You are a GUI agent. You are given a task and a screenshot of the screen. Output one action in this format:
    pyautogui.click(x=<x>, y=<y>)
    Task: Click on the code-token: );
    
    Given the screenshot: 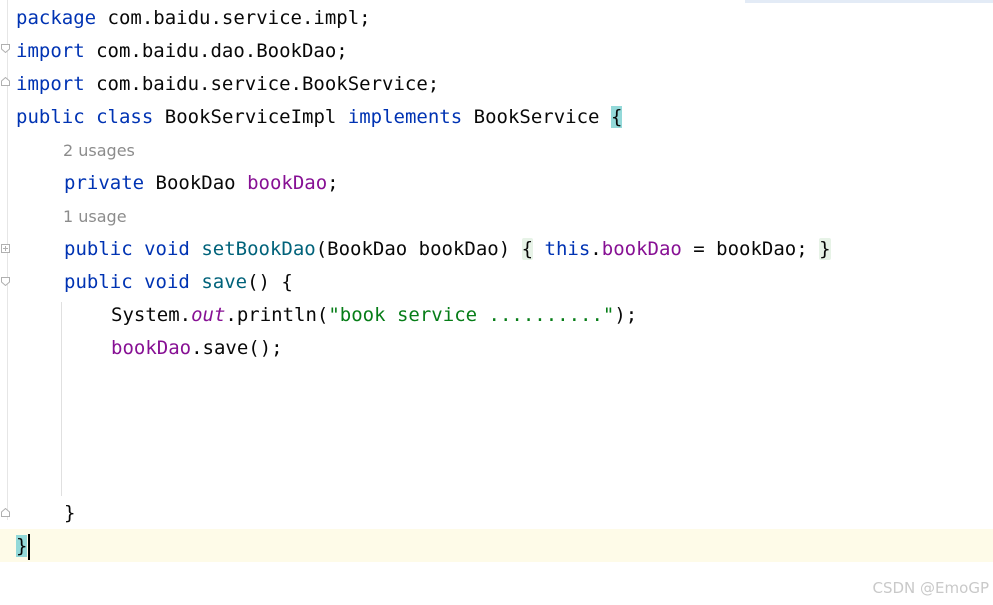 What is the action you would take?
    pyautogui.click(x=626, y=315)
    